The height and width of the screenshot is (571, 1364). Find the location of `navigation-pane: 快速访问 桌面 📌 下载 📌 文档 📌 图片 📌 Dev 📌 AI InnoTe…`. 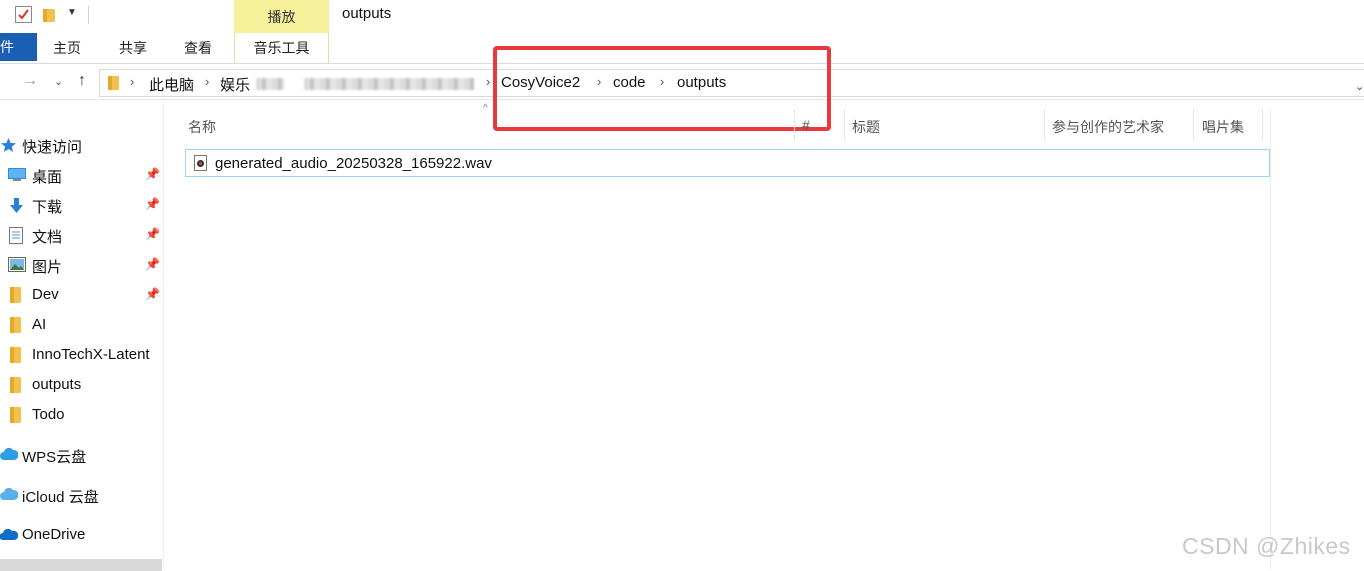

navigation-pane: 快速访问 桌面 📌 下载 📌 文档 📌 图片 📌 Dev 📌 AI InnoTe… is located at coordinates (82, 336).